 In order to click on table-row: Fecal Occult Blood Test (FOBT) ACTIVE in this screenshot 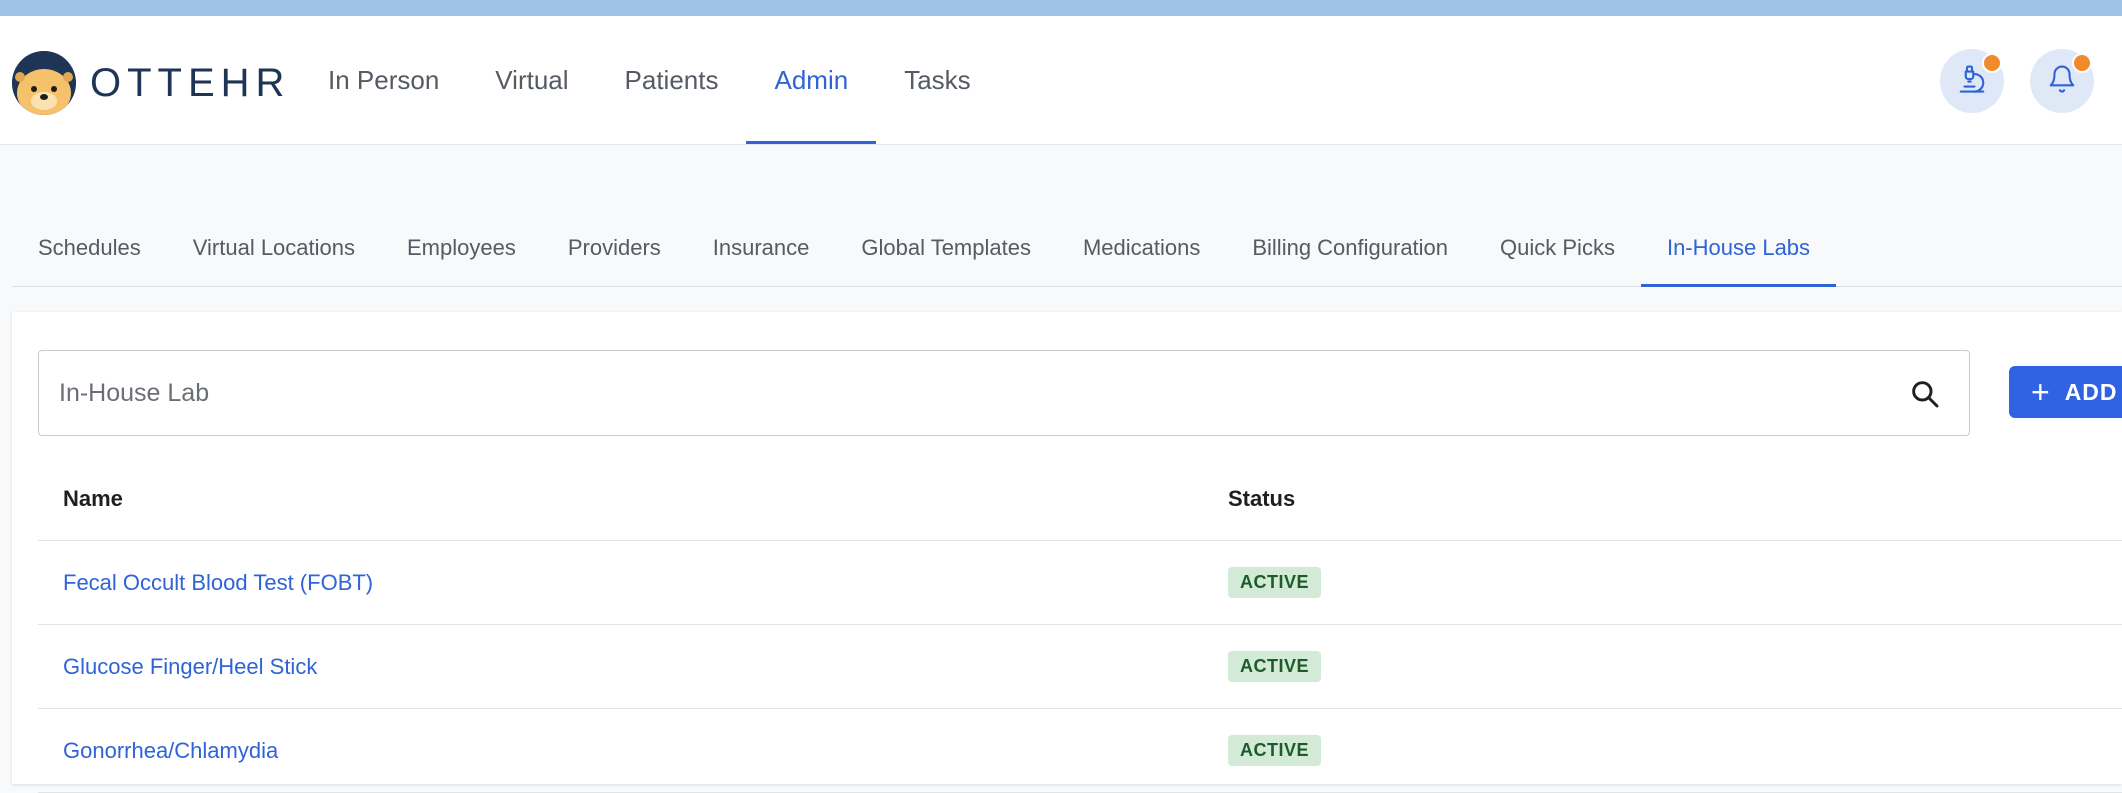, I will do `click(1080, 582)`.